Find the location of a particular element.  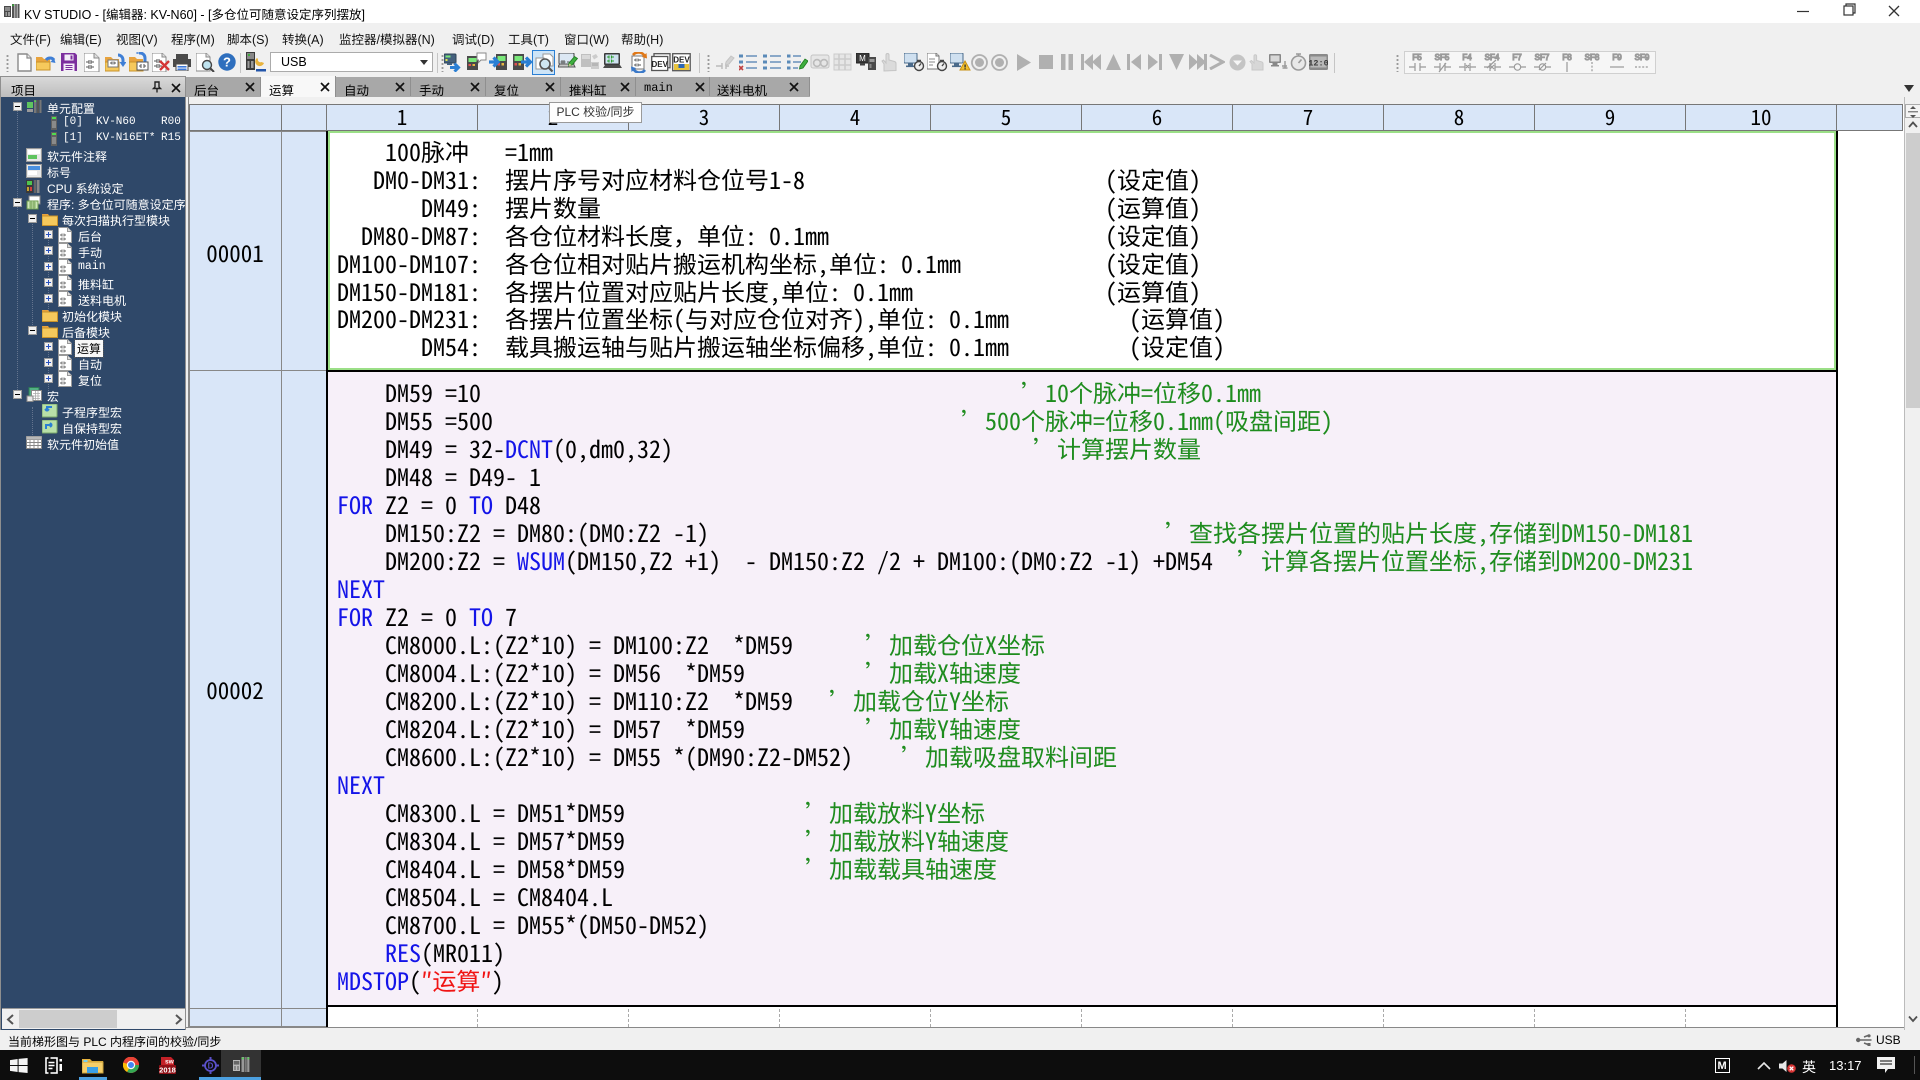

svg-text: D is located at coordinates (211, 1066).